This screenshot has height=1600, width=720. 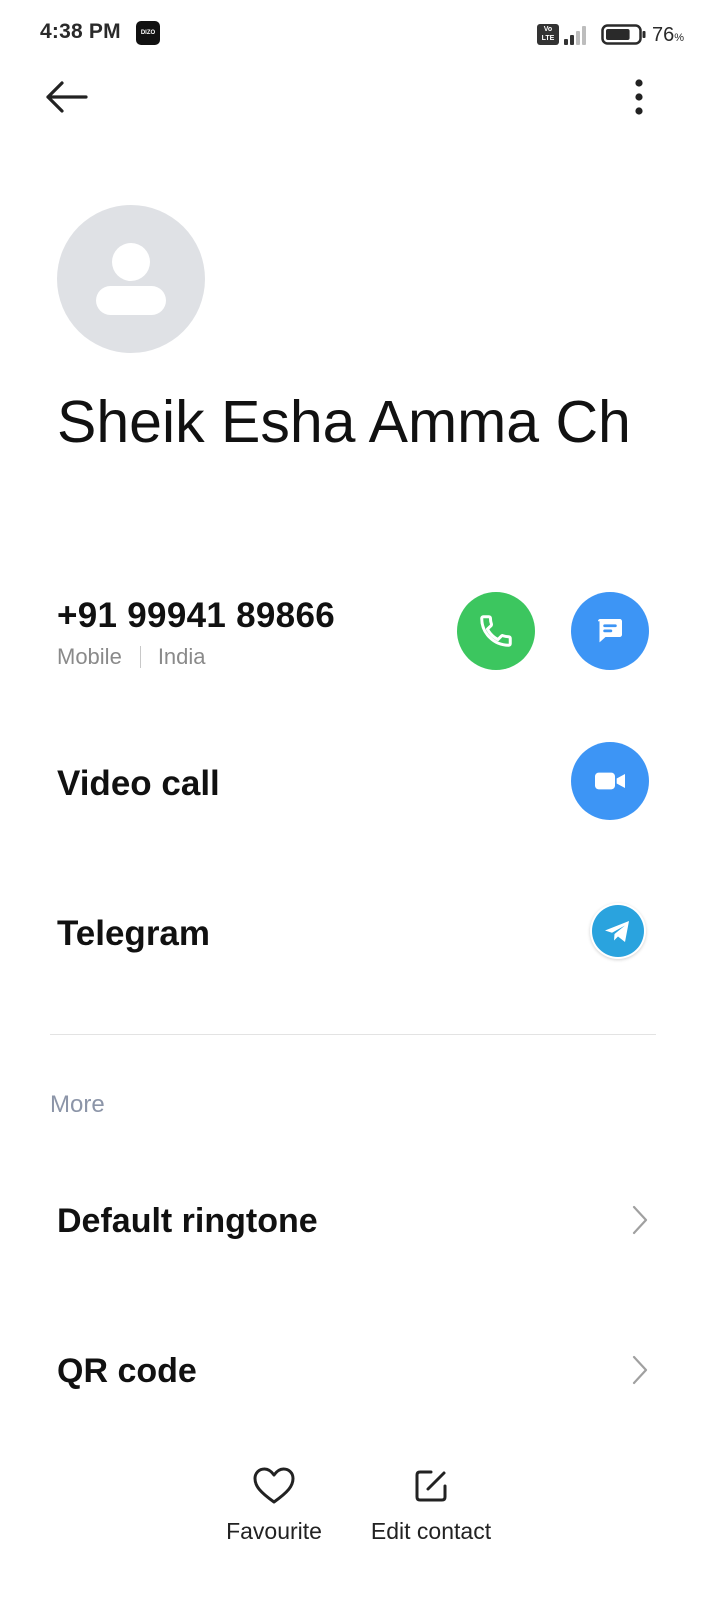 I want to click on battery-percent-unit: %, so click(x=679, y=38).